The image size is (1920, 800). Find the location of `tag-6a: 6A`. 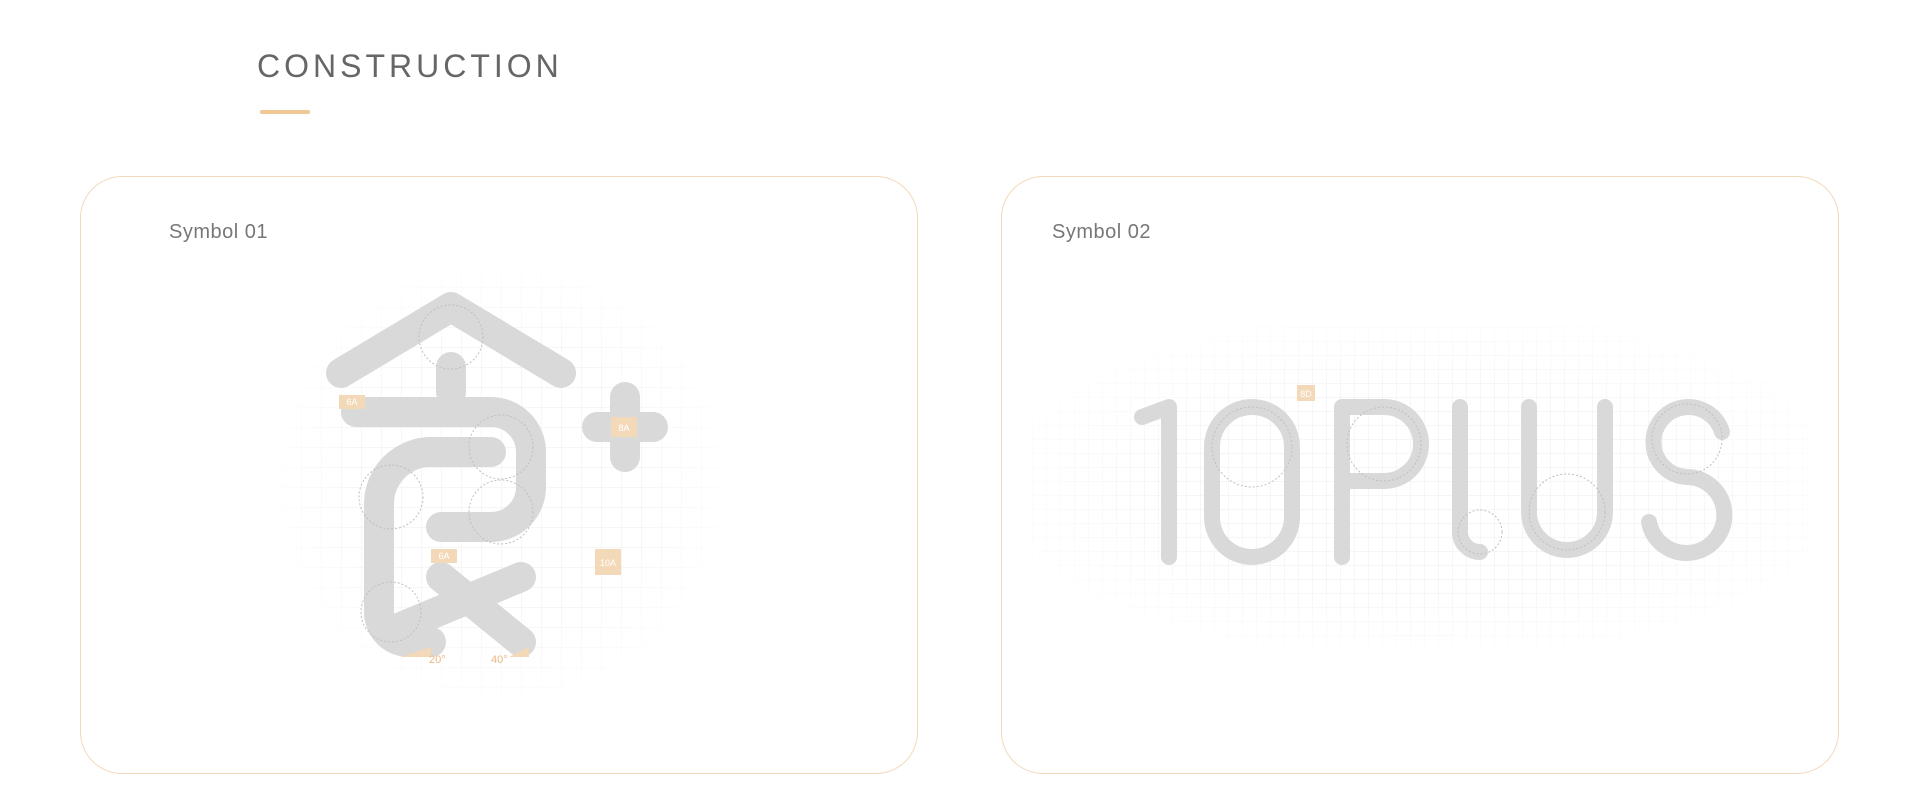

tag-6a: 6A is located at coordinates (351, 402).